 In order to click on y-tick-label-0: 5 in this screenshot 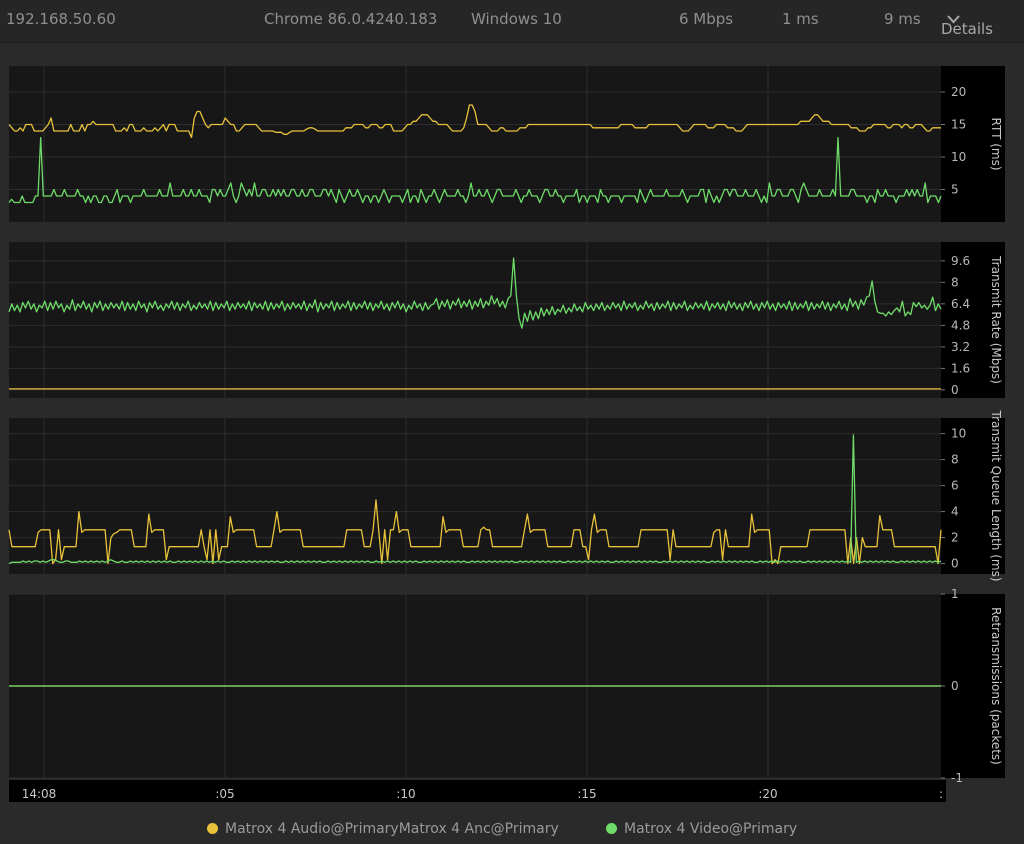, I will do `click(955, 190)`.